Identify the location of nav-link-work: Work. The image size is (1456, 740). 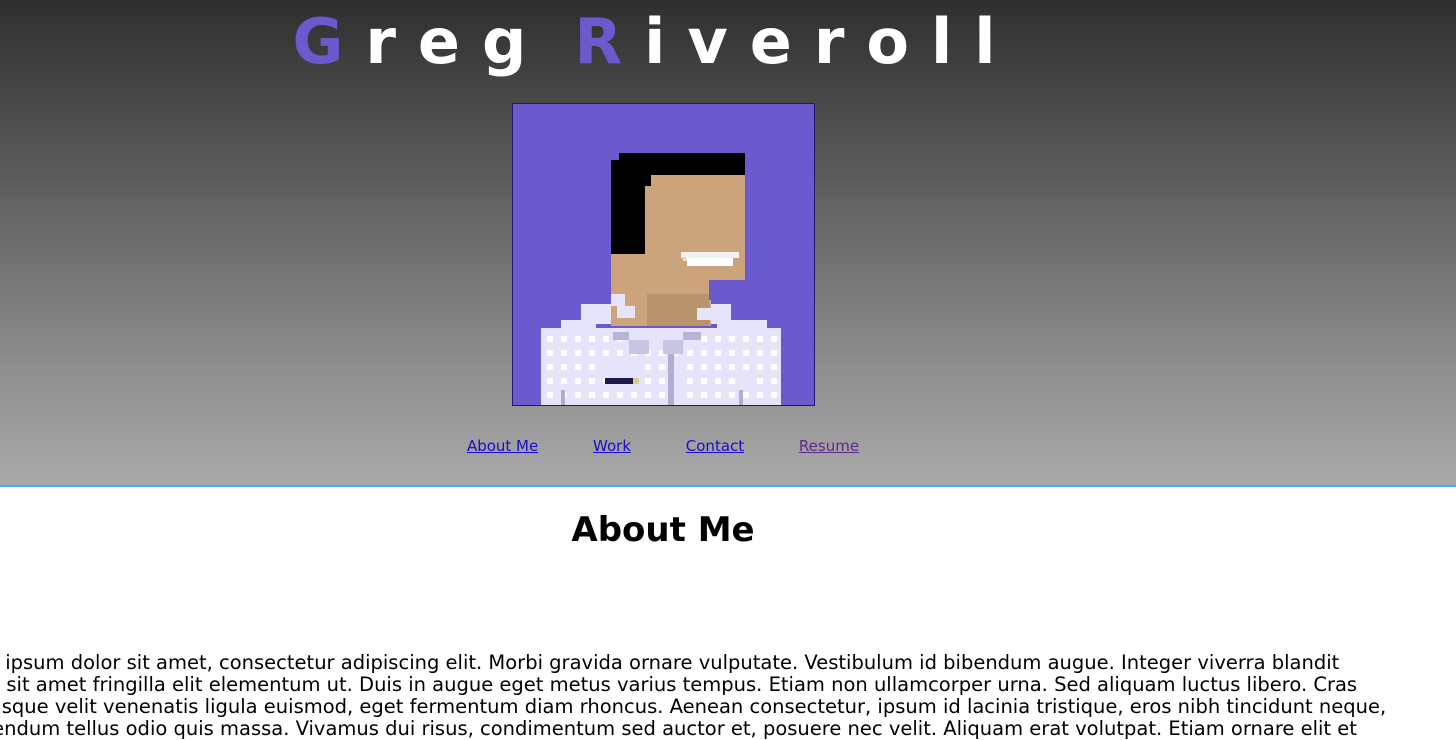
(612, 446).